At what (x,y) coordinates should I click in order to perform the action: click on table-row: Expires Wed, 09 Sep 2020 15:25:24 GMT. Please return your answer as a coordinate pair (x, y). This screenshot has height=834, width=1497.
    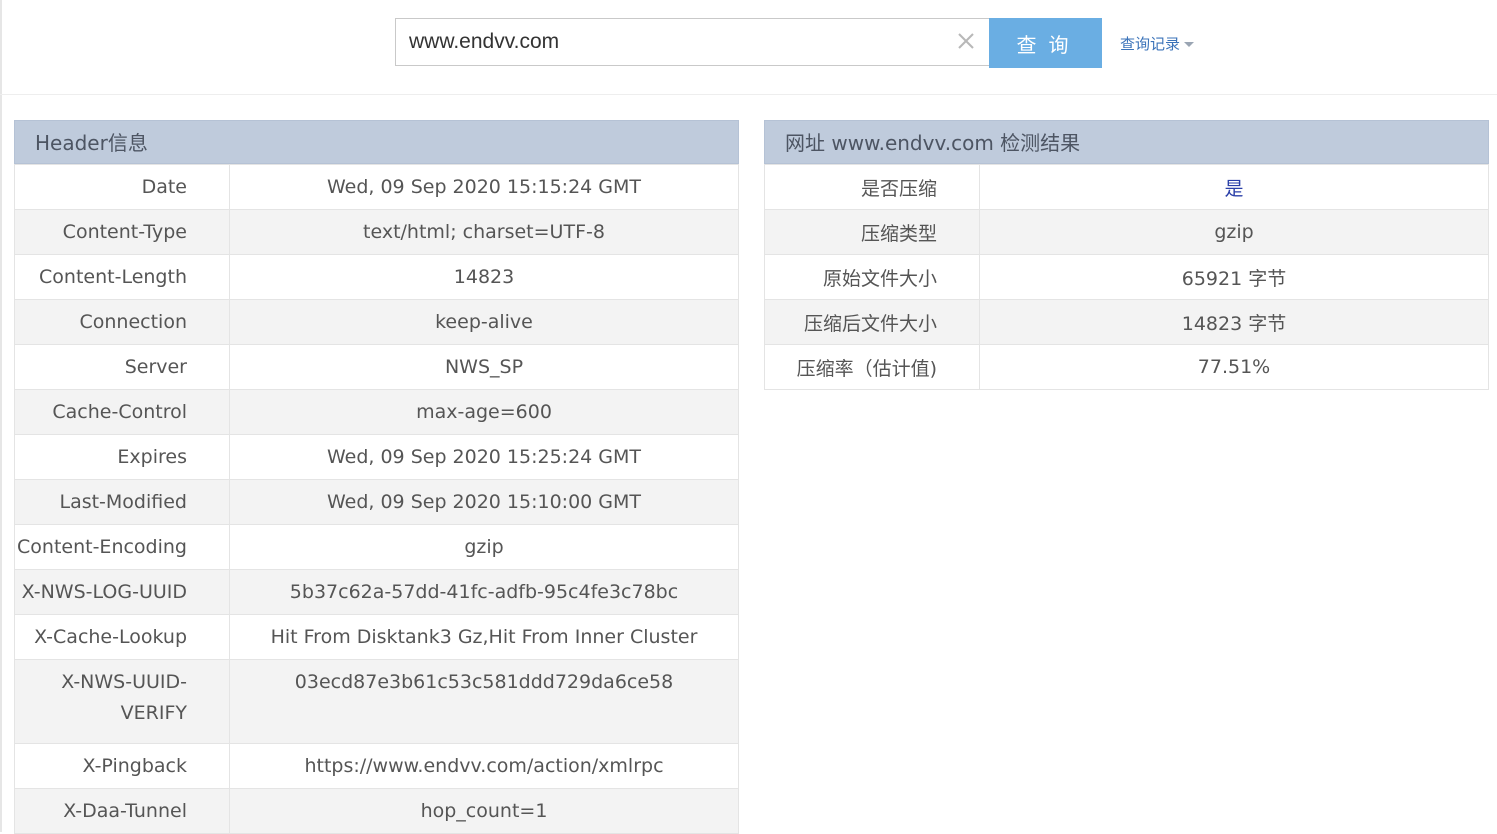
    Looking at the image, I should click on (376, 457).